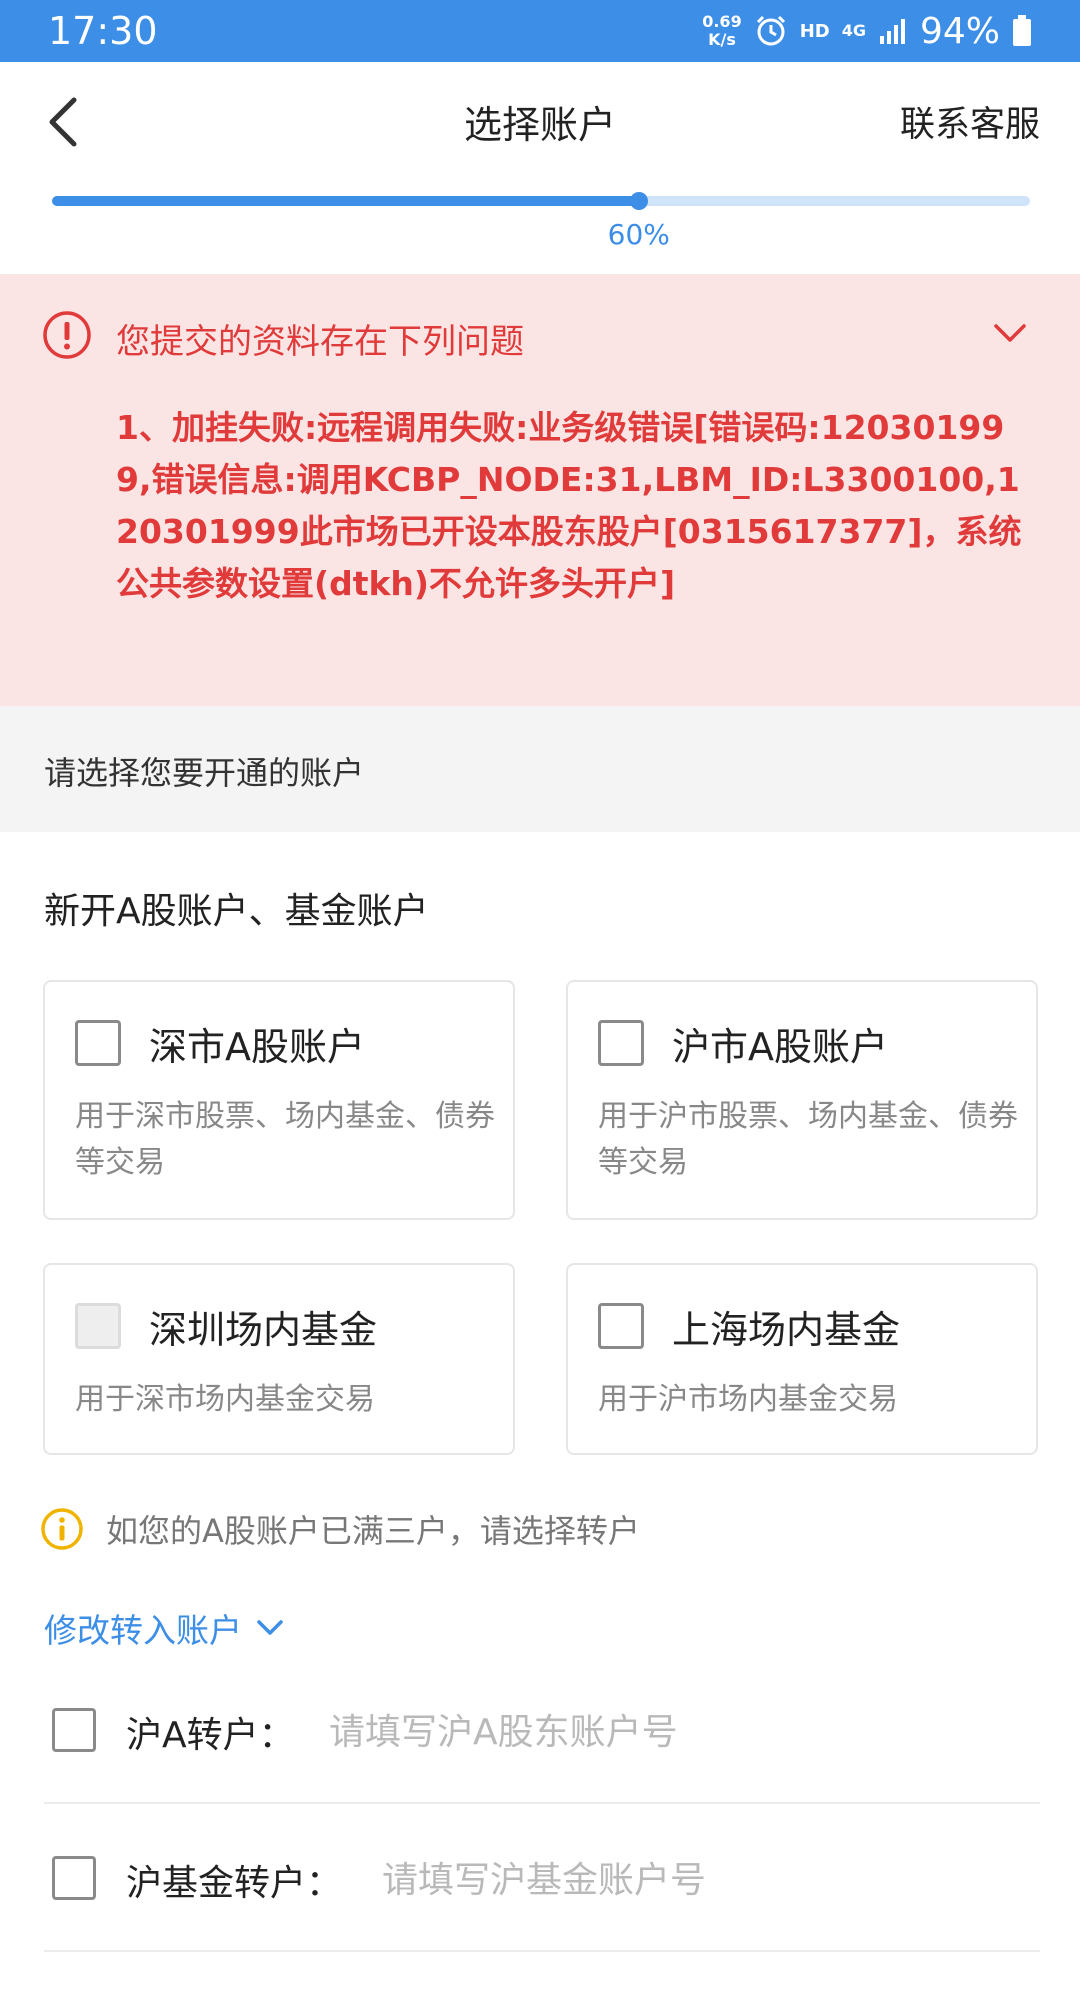 This screenshot has width=1080, height=1996. What do you see at coordinates (320, 342) in the screenshot?
I see `error-title: 您提交的资料存在下列问题` at bounding box center [320, 342].